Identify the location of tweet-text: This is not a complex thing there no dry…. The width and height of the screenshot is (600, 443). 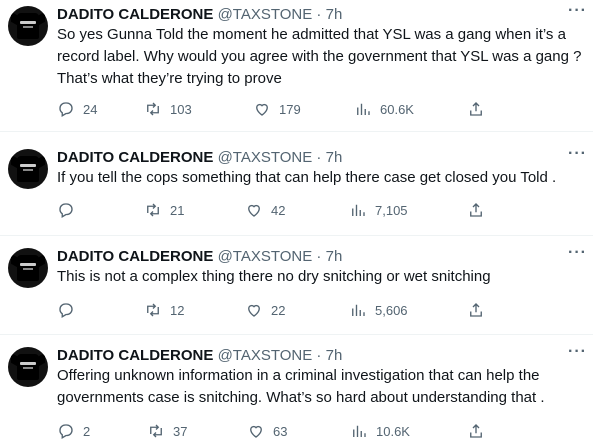
(274, 276).